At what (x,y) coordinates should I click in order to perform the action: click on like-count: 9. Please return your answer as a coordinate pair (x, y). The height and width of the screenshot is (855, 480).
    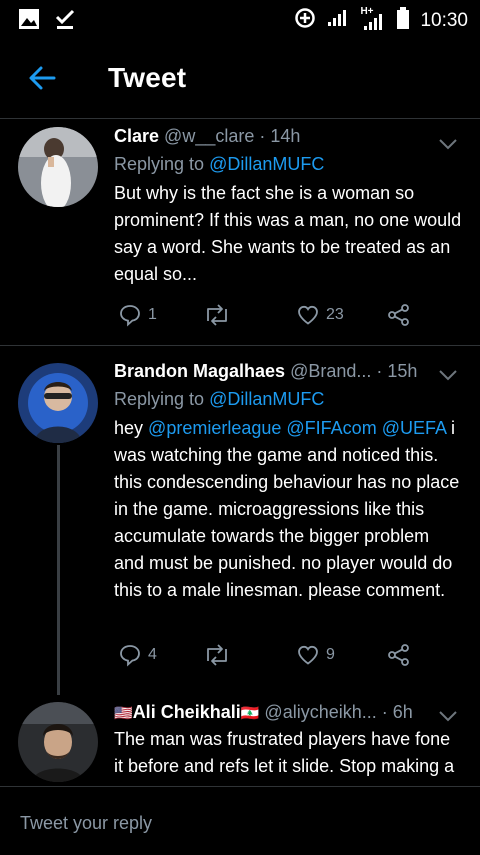
    Looking at the image, I should click on (330, 654).